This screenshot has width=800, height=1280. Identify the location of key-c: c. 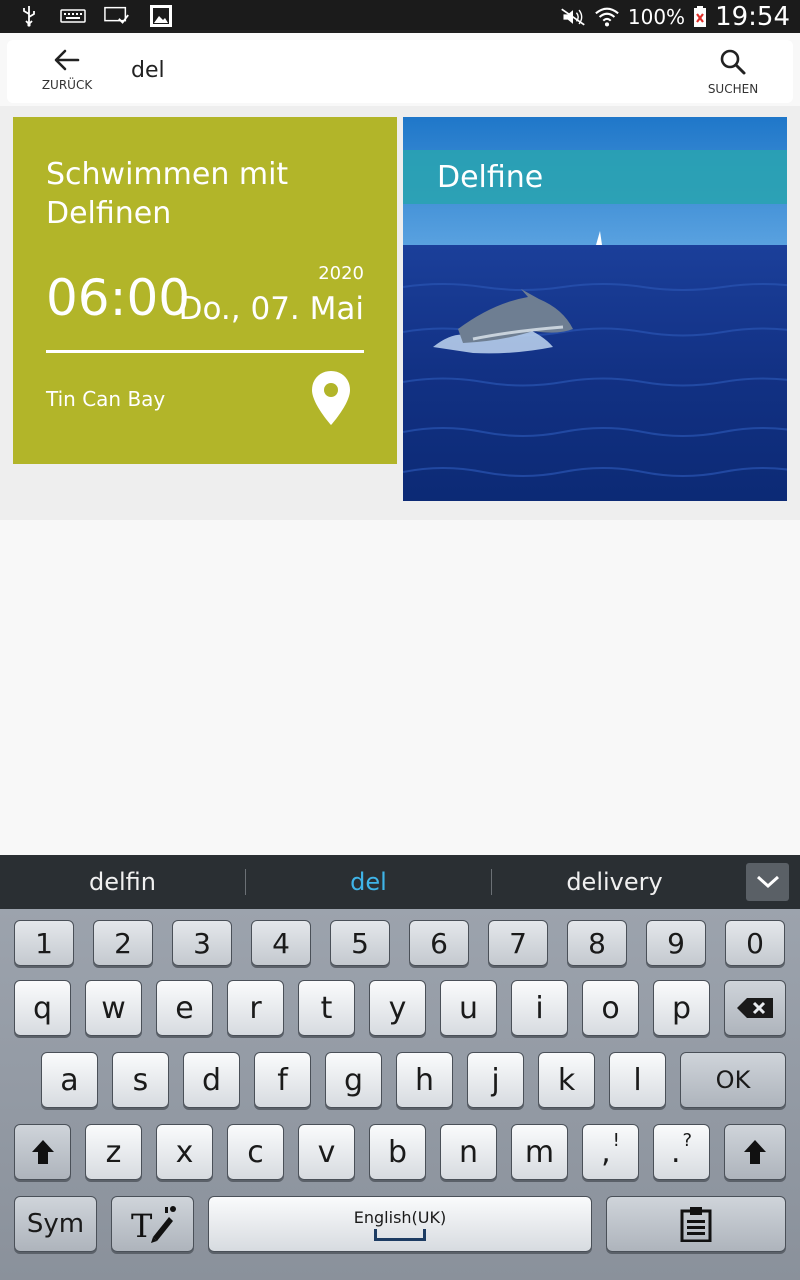
(255, 1152).